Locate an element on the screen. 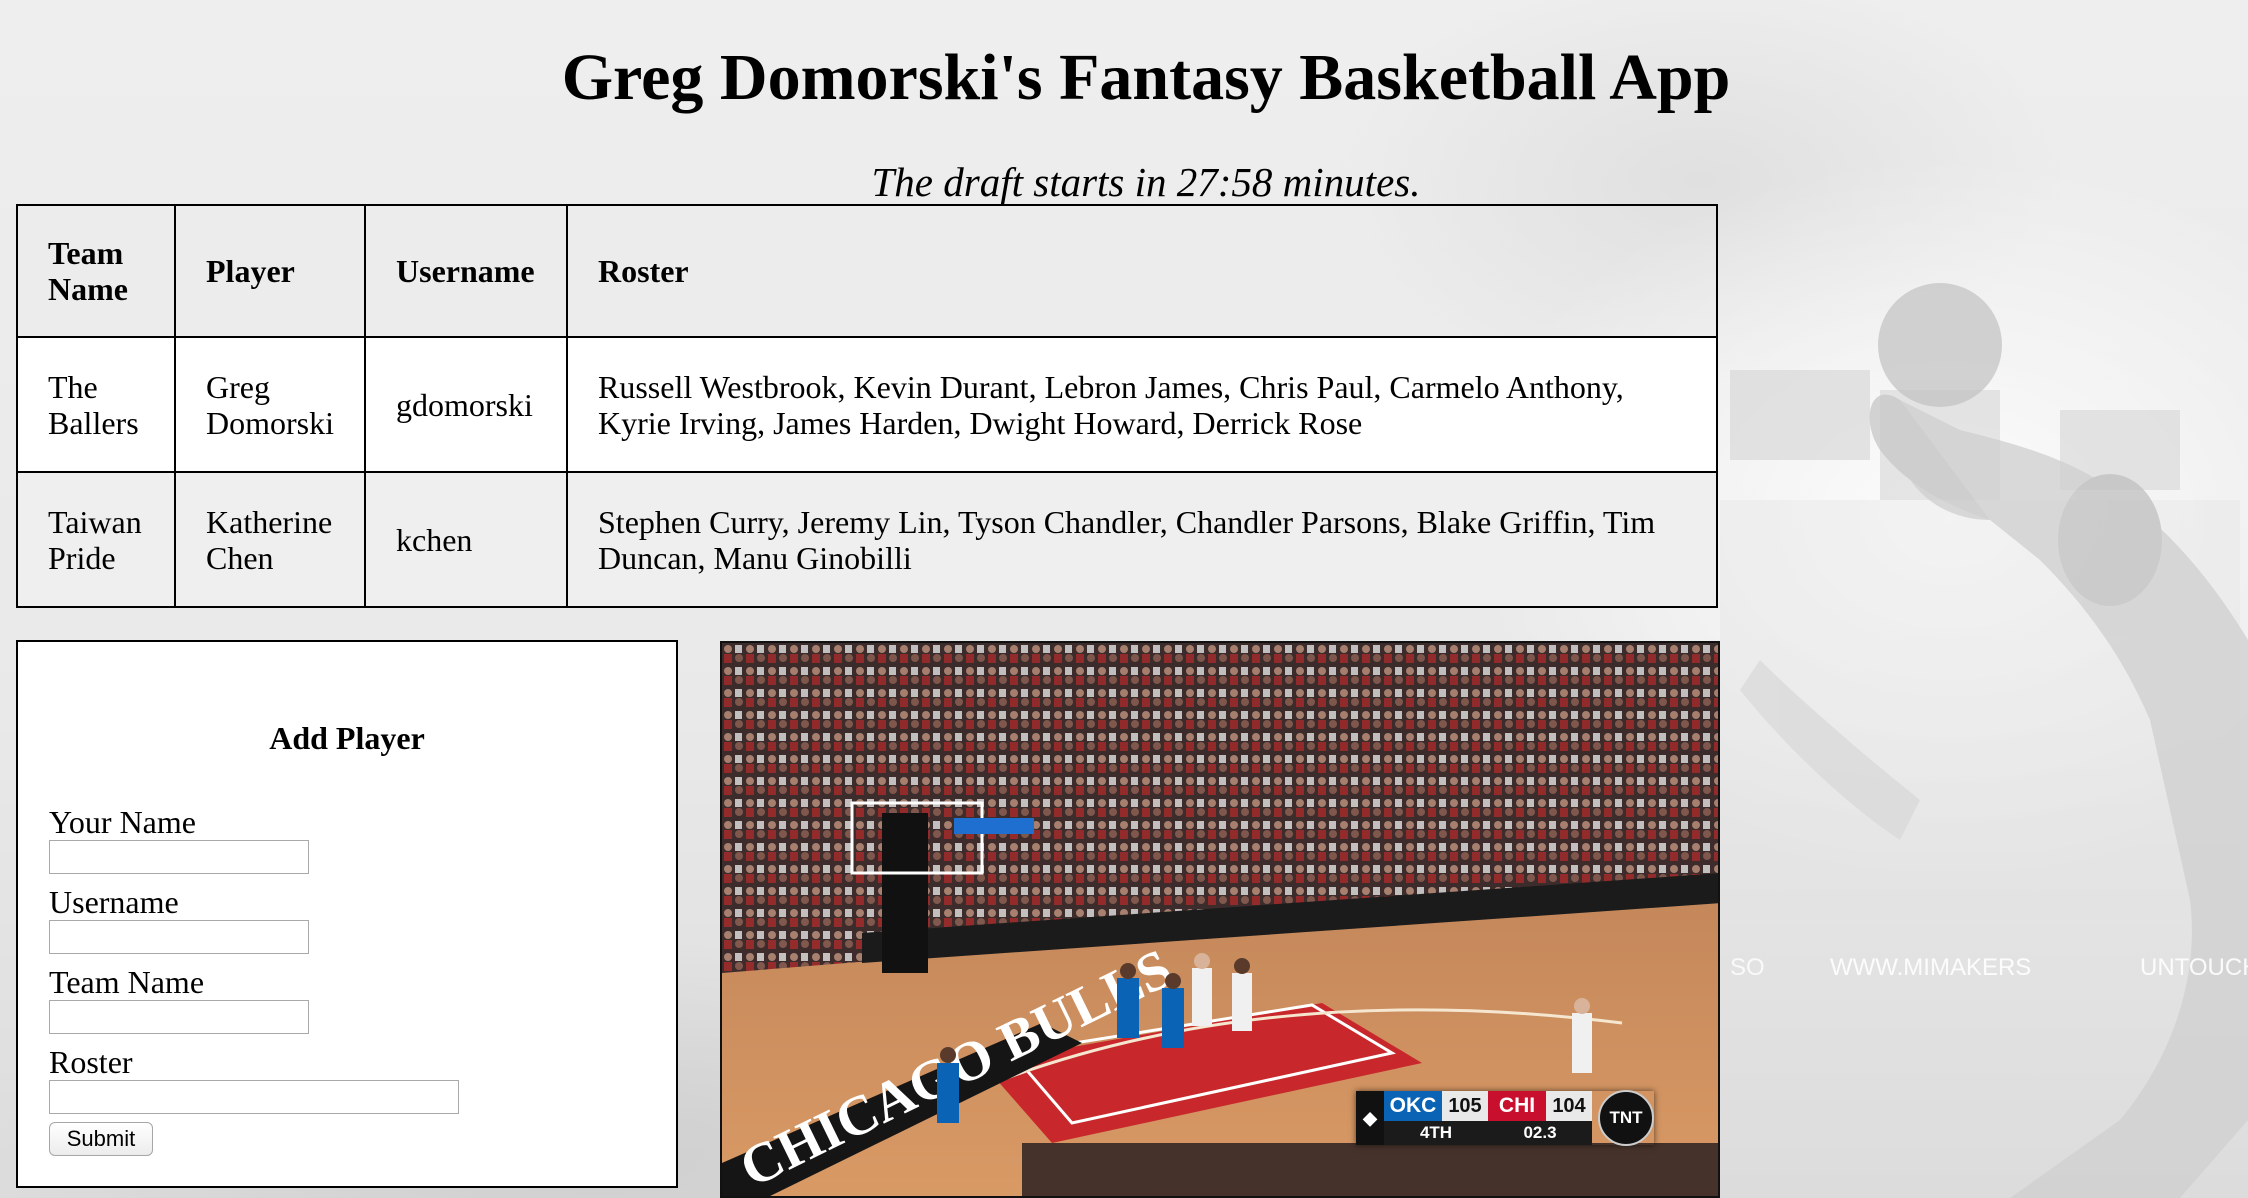 This screenshot has width=2248, height=1198. roster-input is located at coordinates (254, 1097).